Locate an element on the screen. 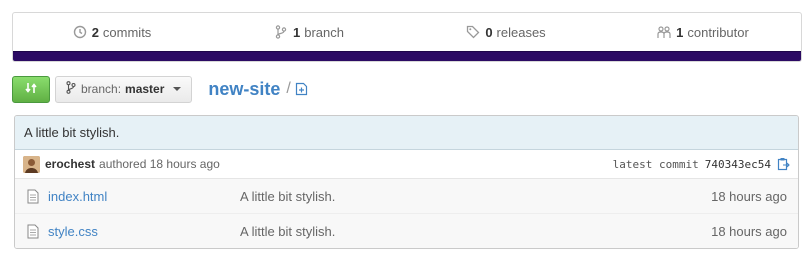 Image resolution: width=811 pixels, height=261 pixels. compare-button is located at coordinates (31, 89).